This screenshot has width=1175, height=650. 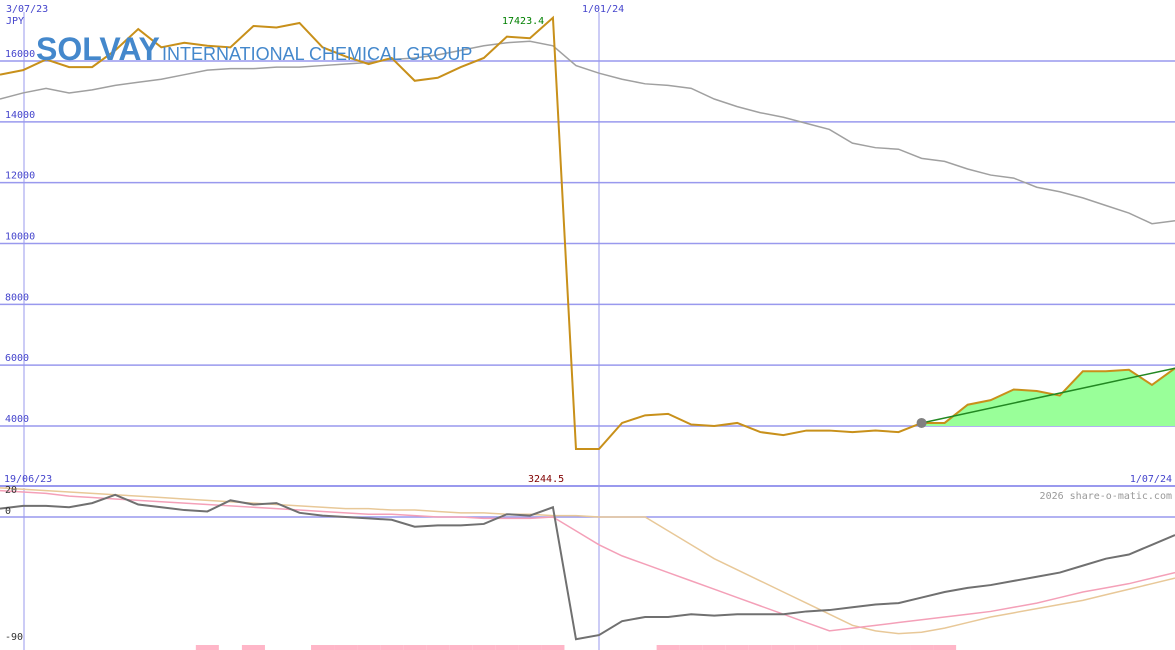 I want to click on trend-start-marker, so click(x=921, y=422).